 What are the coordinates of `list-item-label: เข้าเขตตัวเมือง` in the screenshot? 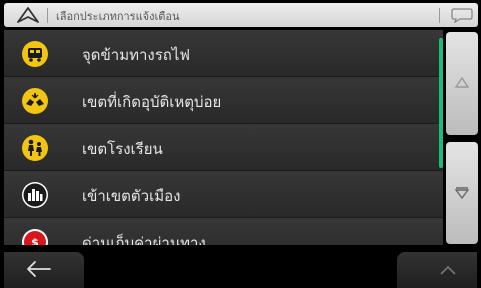 It's located at (131, 196).